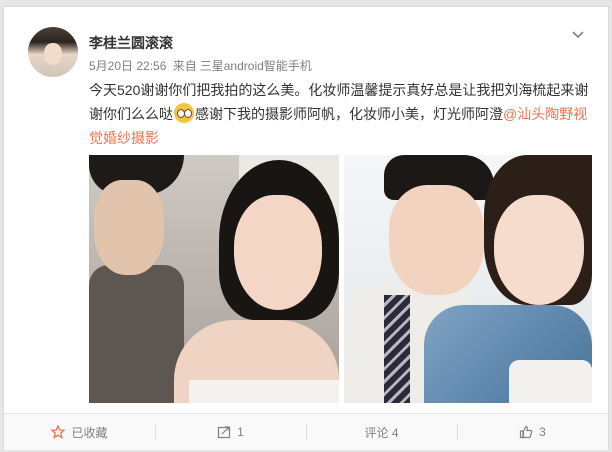 Image resolution: width=612 pixels, height=452 pixels. Describe the element at coordinates (129, 227) in the screenshot. I see `man-face` at that location.